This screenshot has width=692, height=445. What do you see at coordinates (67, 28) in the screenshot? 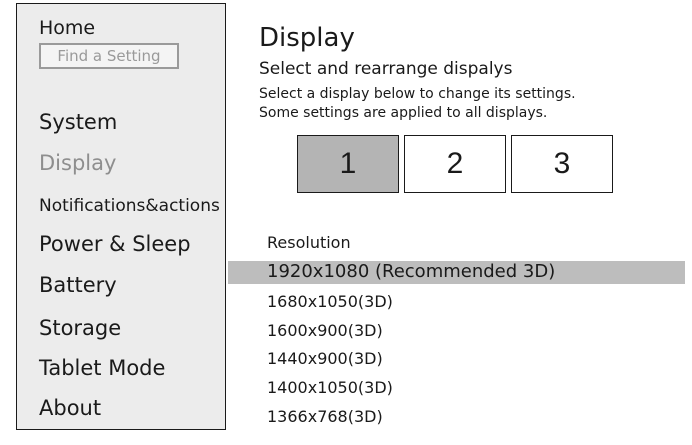
I see `home-link: Home` at bounding box center [67, 28].